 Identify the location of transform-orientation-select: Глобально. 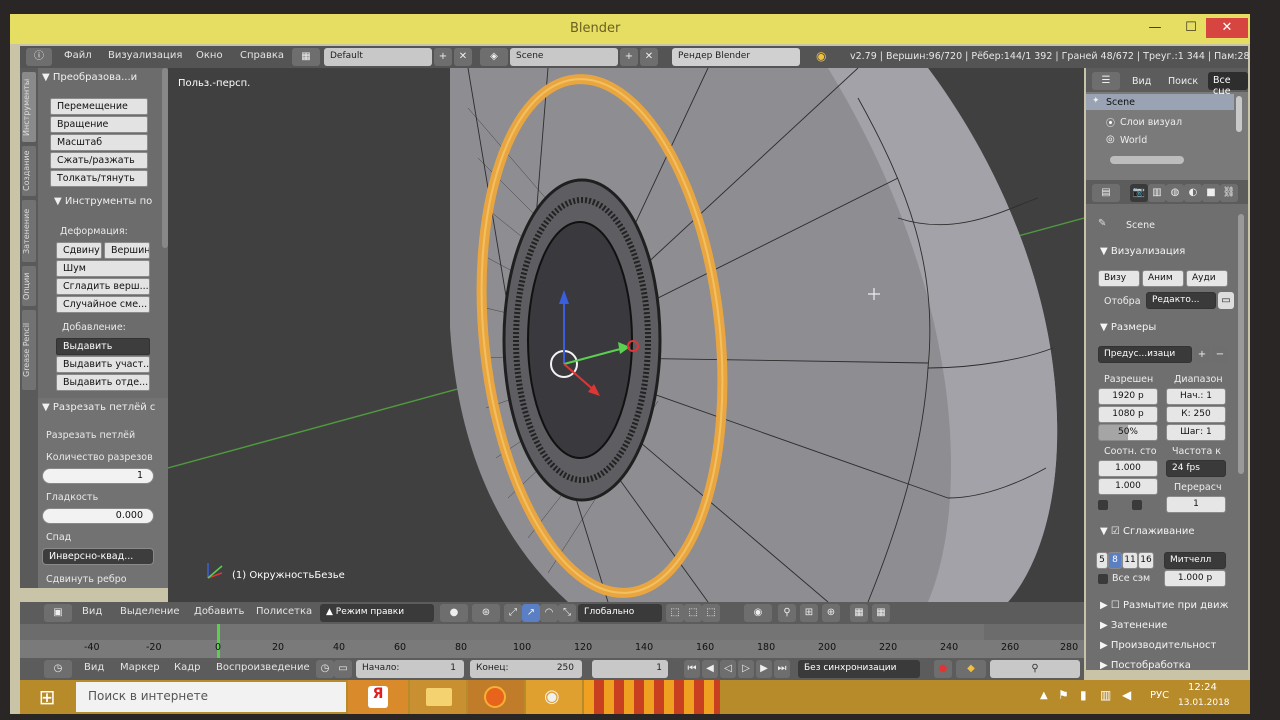
(620, 613).